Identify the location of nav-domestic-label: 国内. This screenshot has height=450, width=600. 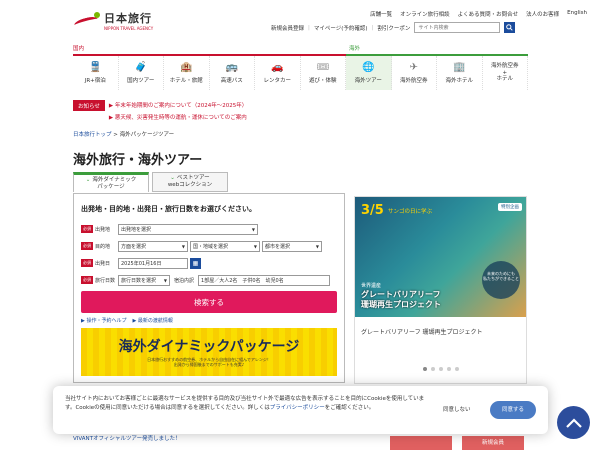
(209, 50).